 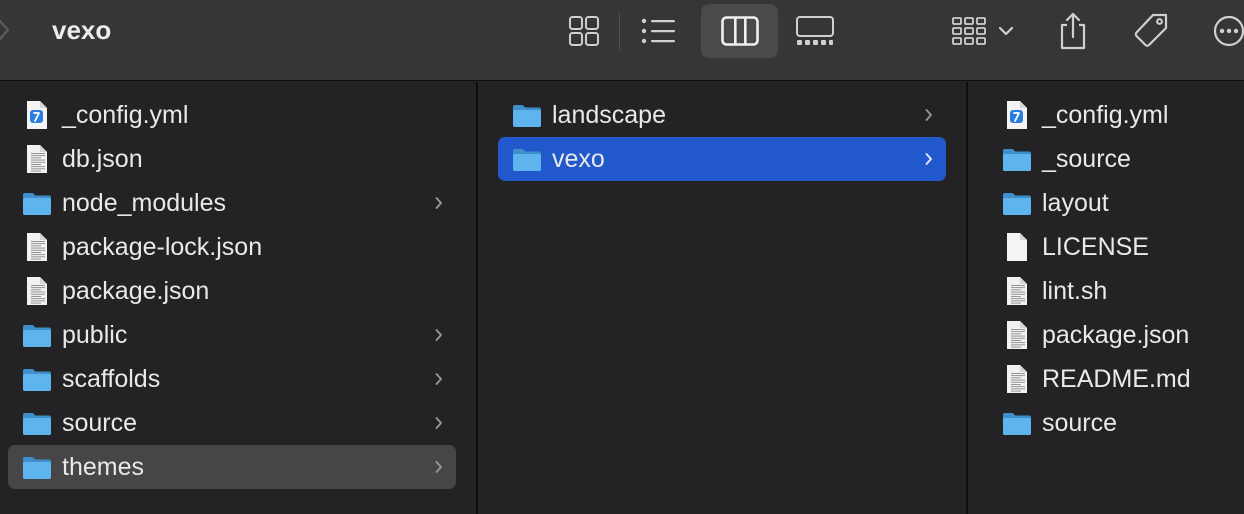 I want to click on list-view-button, so click(x=658, y=31).